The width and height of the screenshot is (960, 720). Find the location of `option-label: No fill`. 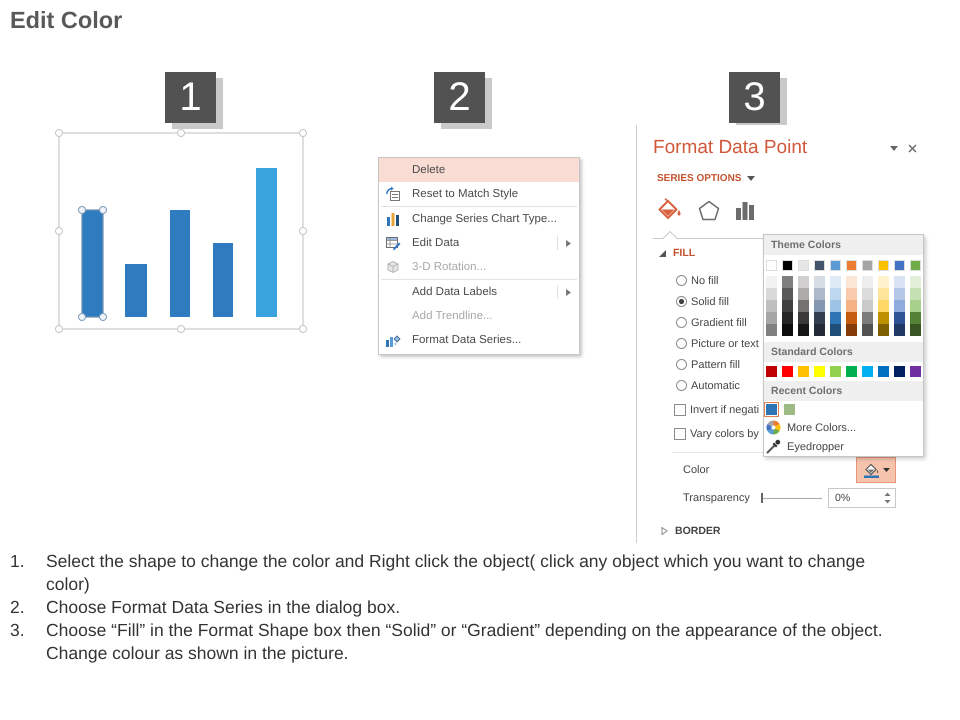

option-label: No fill is located at coordinates (705, 280).